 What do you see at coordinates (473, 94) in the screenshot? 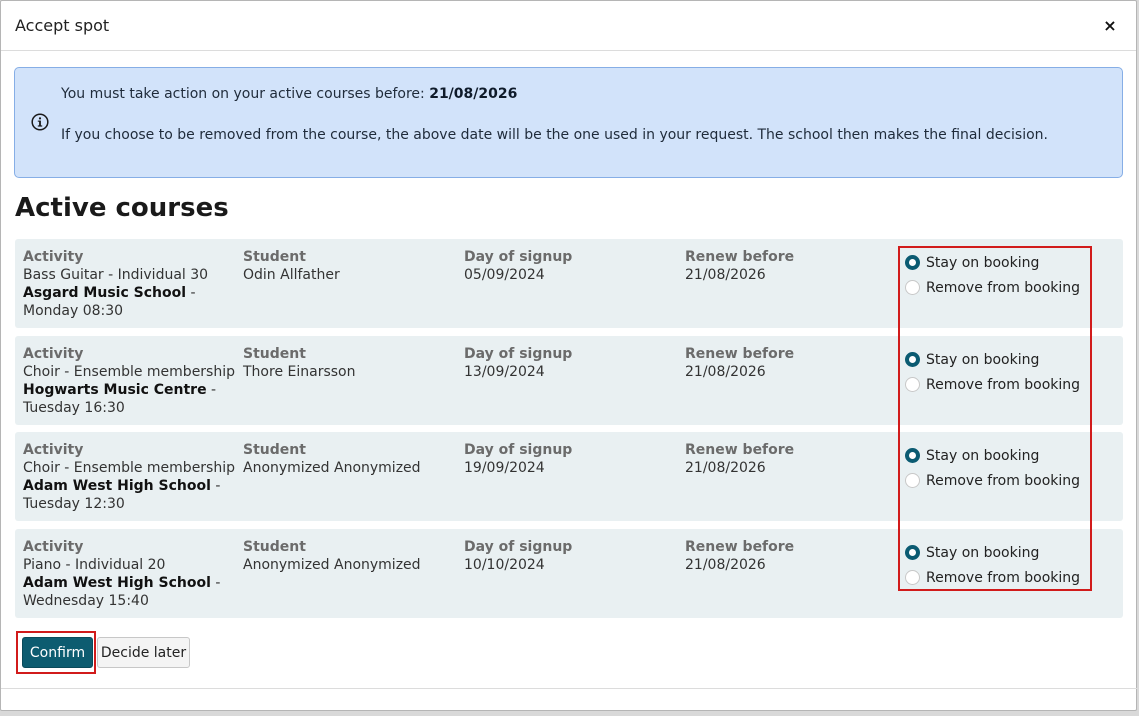
I see `alert-deadline-date: 21/08/2026` at bounding box center [473, 94].